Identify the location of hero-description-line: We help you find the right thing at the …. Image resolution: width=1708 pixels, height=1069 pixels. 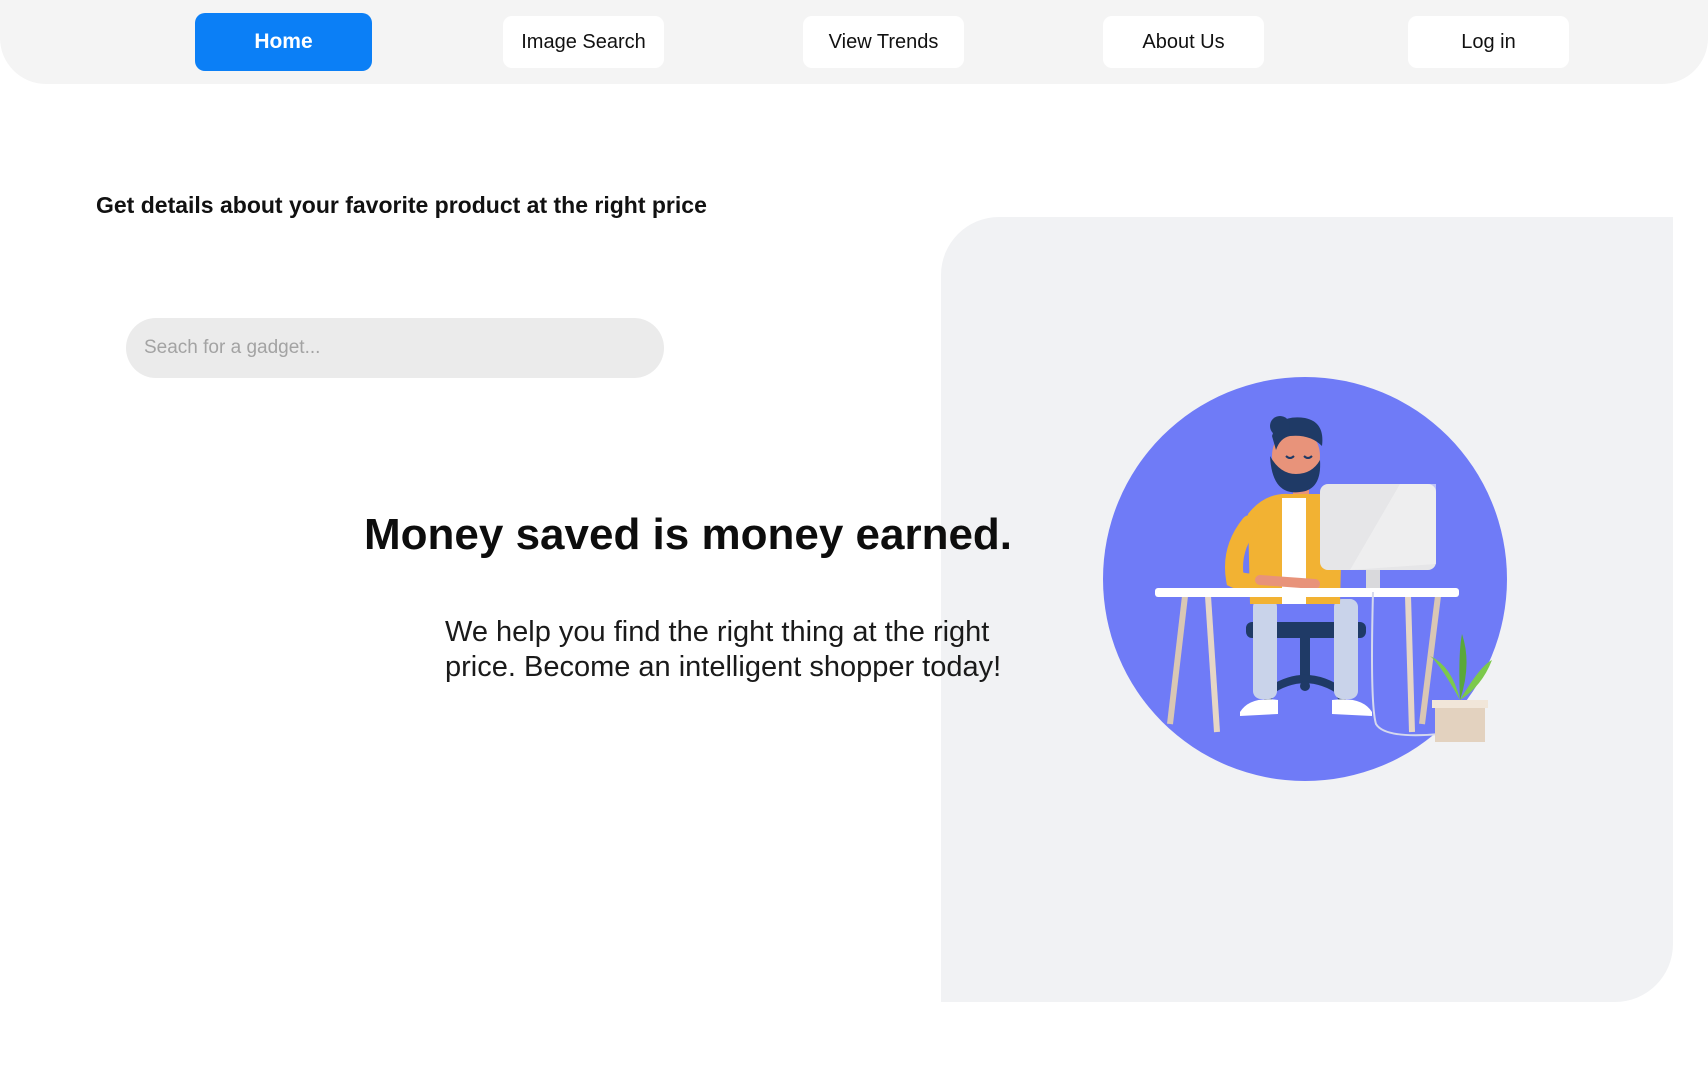
(717, 632).